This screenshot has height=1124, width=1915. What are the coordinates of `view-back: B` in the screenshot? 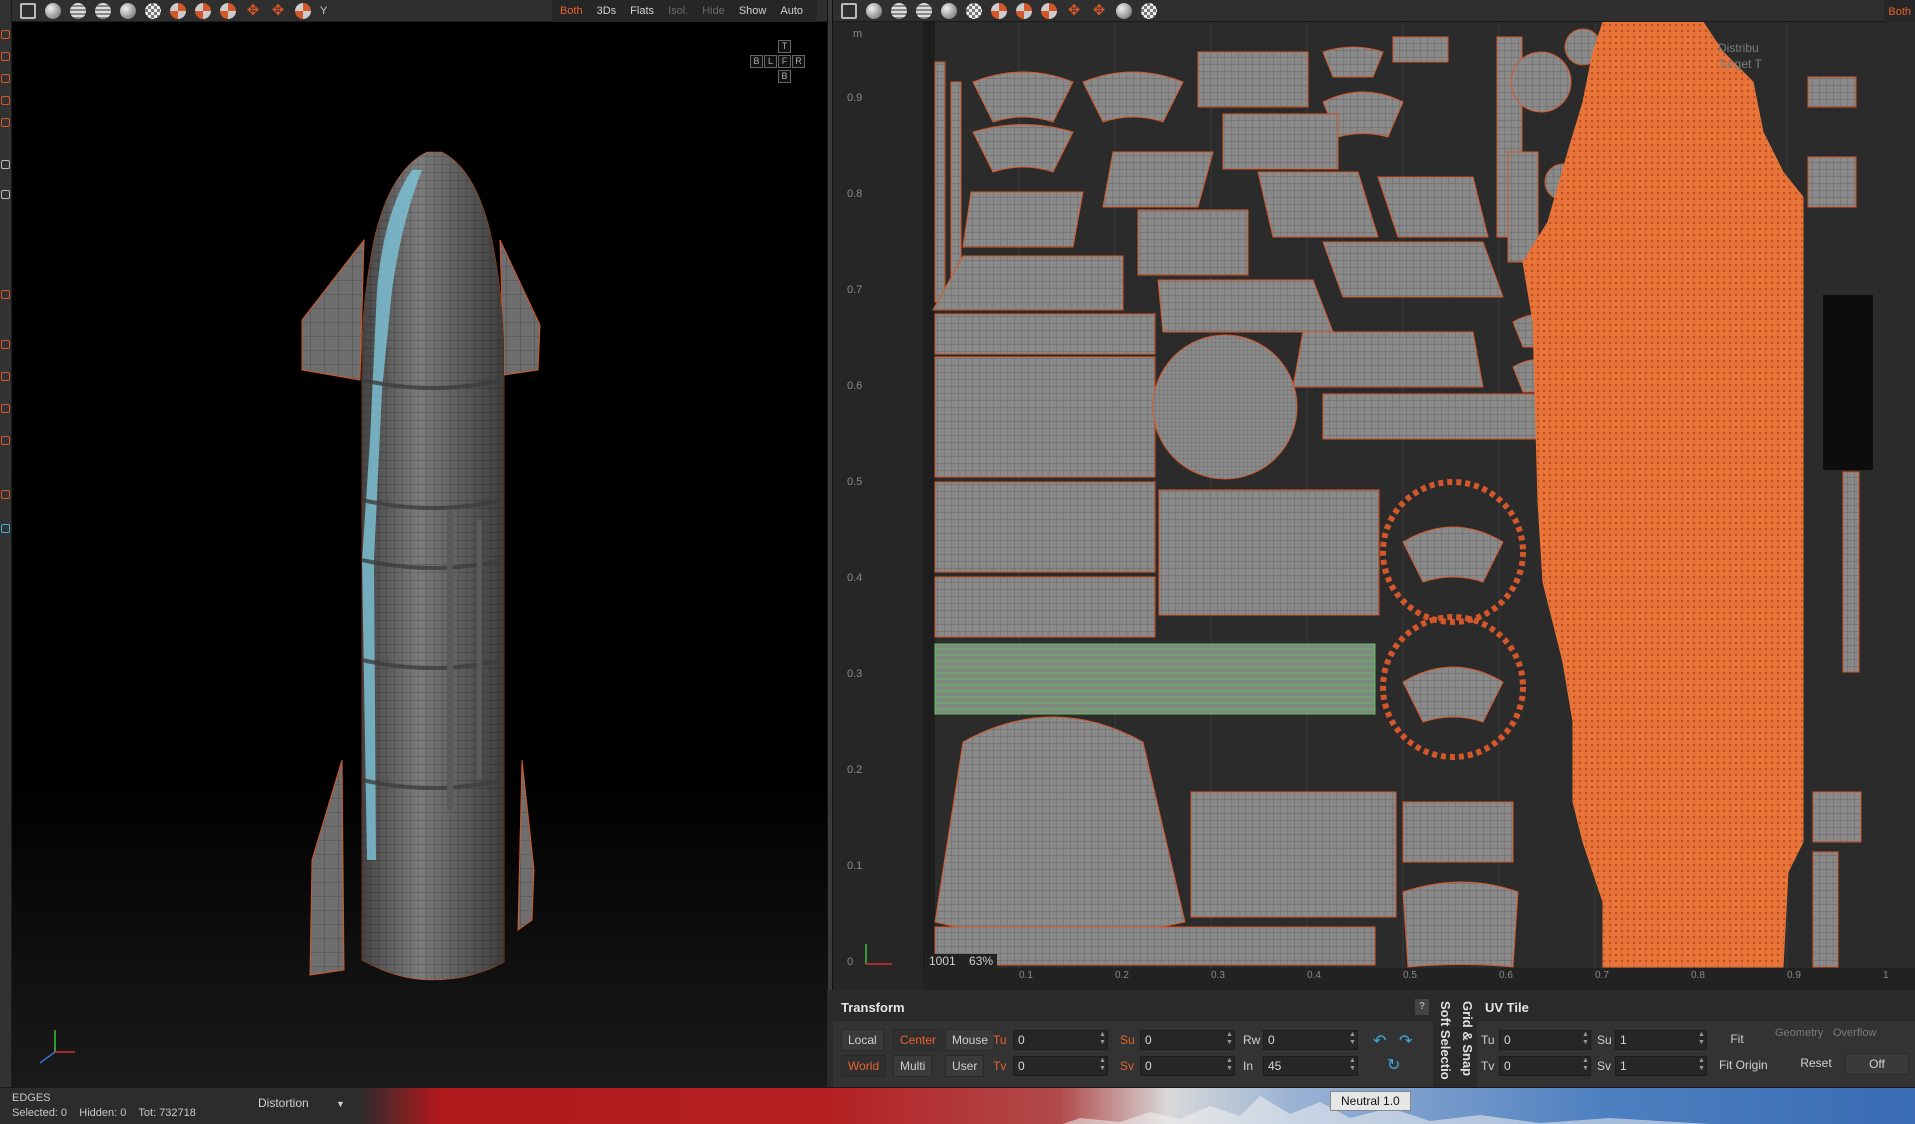 It's located at (756, 61).